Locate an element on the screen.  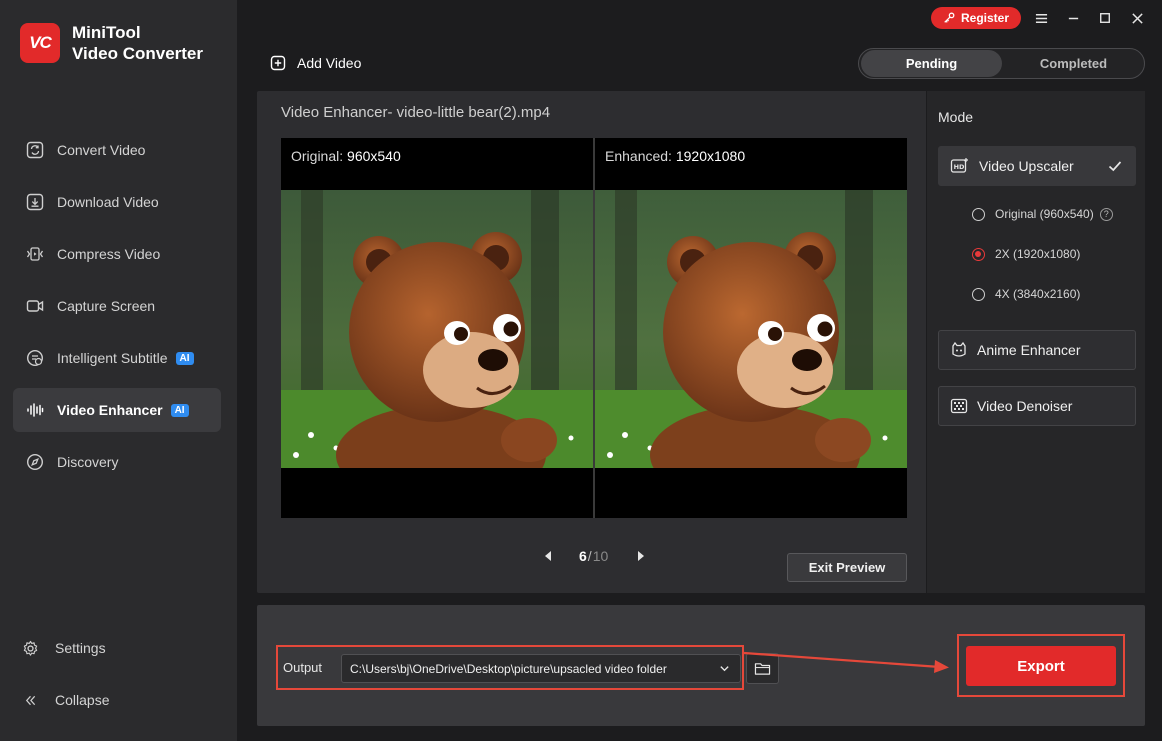
option-original-label: Original (960x540) is located at coordinates (1044, 214).